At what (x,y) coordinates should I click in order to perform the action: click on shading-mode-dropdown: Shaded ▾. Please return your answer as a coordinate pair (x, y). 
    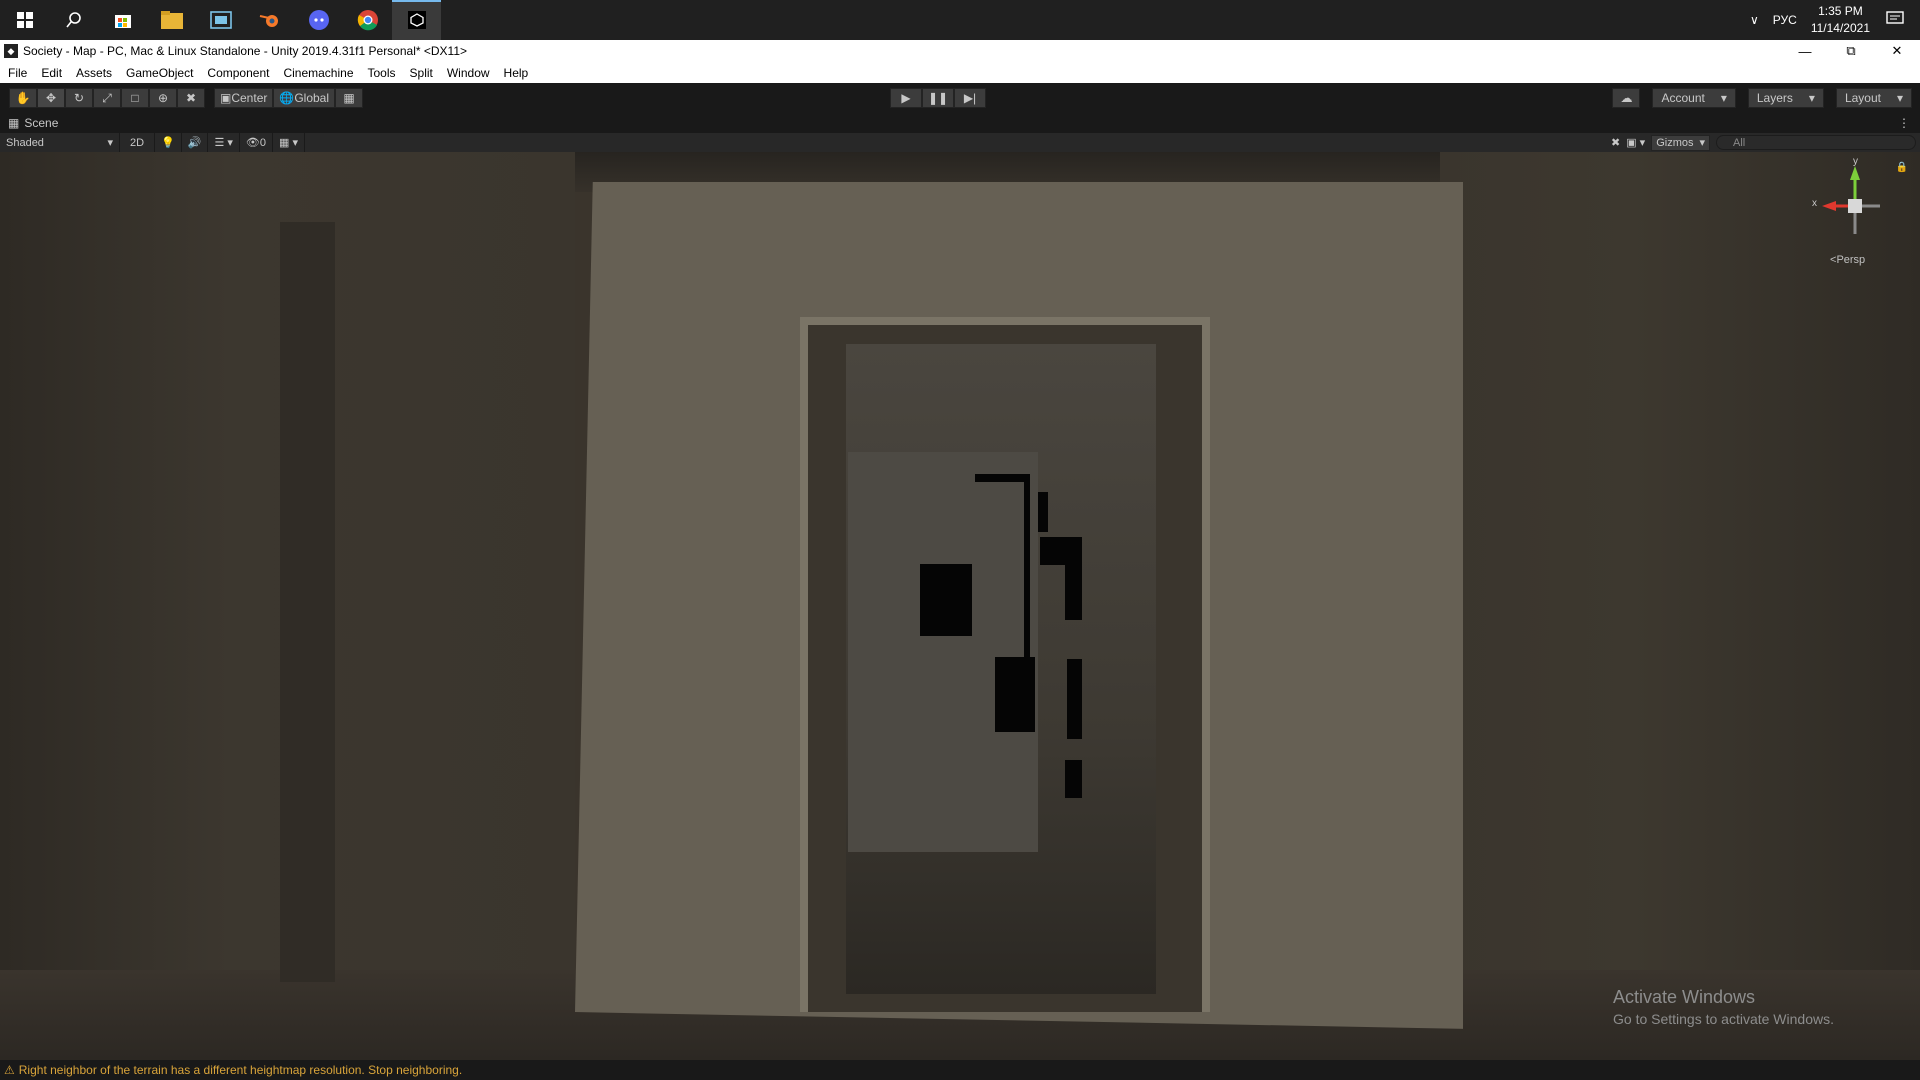
    Looking at the image, I should click on (60, 142).